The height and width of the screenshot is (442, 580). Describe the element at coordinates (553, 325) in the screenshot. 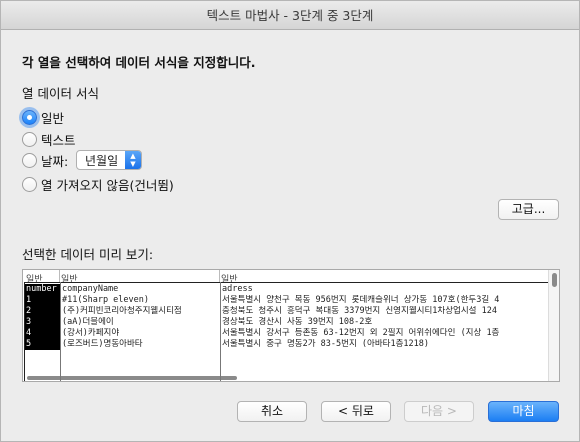

I see `vertical-scrollbar` at that location.